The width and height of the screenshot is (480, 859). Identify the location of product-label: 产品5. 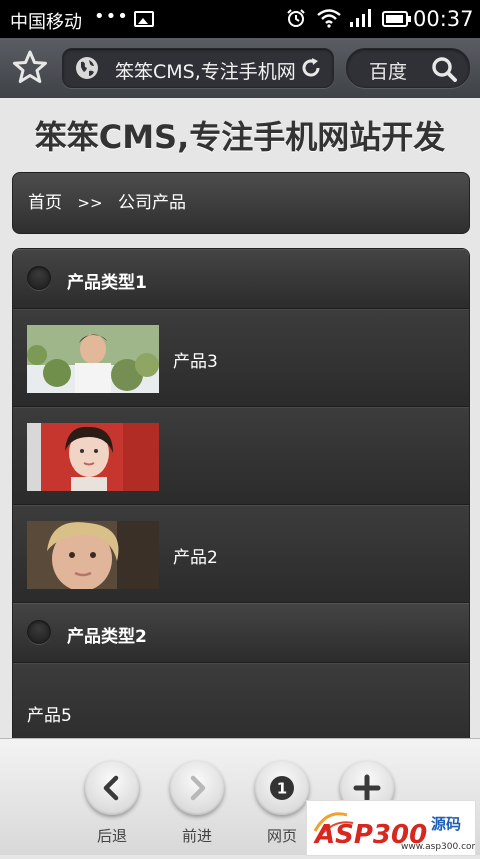
(49, 716).